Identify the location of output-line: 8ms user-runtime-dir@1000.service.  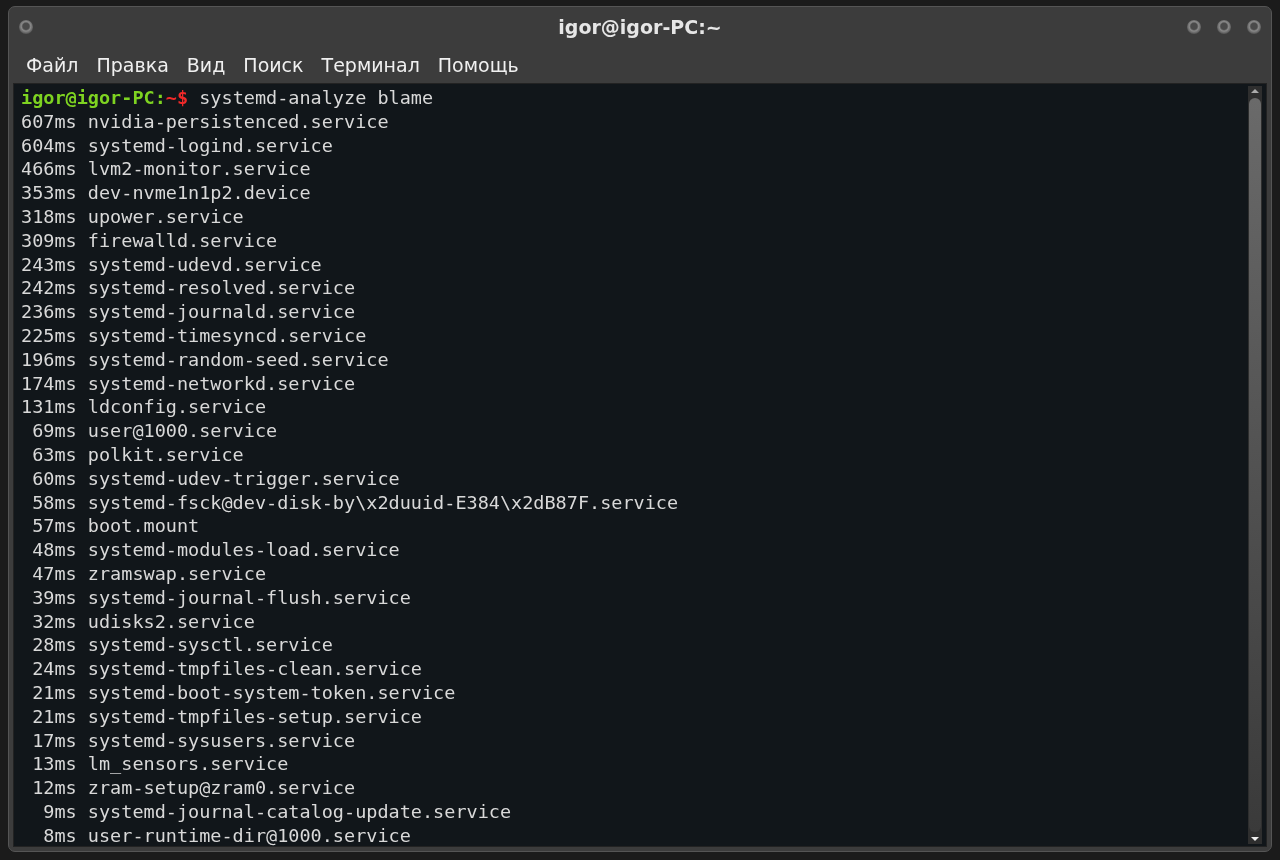
(226, 834).